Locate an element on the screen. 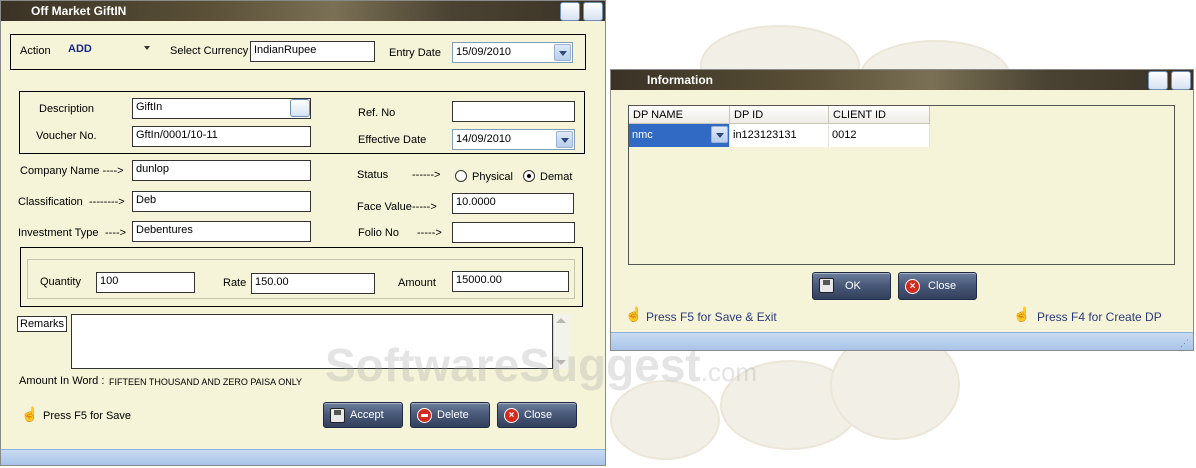 This screenshot has width=1196, height=468. folio-label: Folio No is located at coordinates (378, 233).